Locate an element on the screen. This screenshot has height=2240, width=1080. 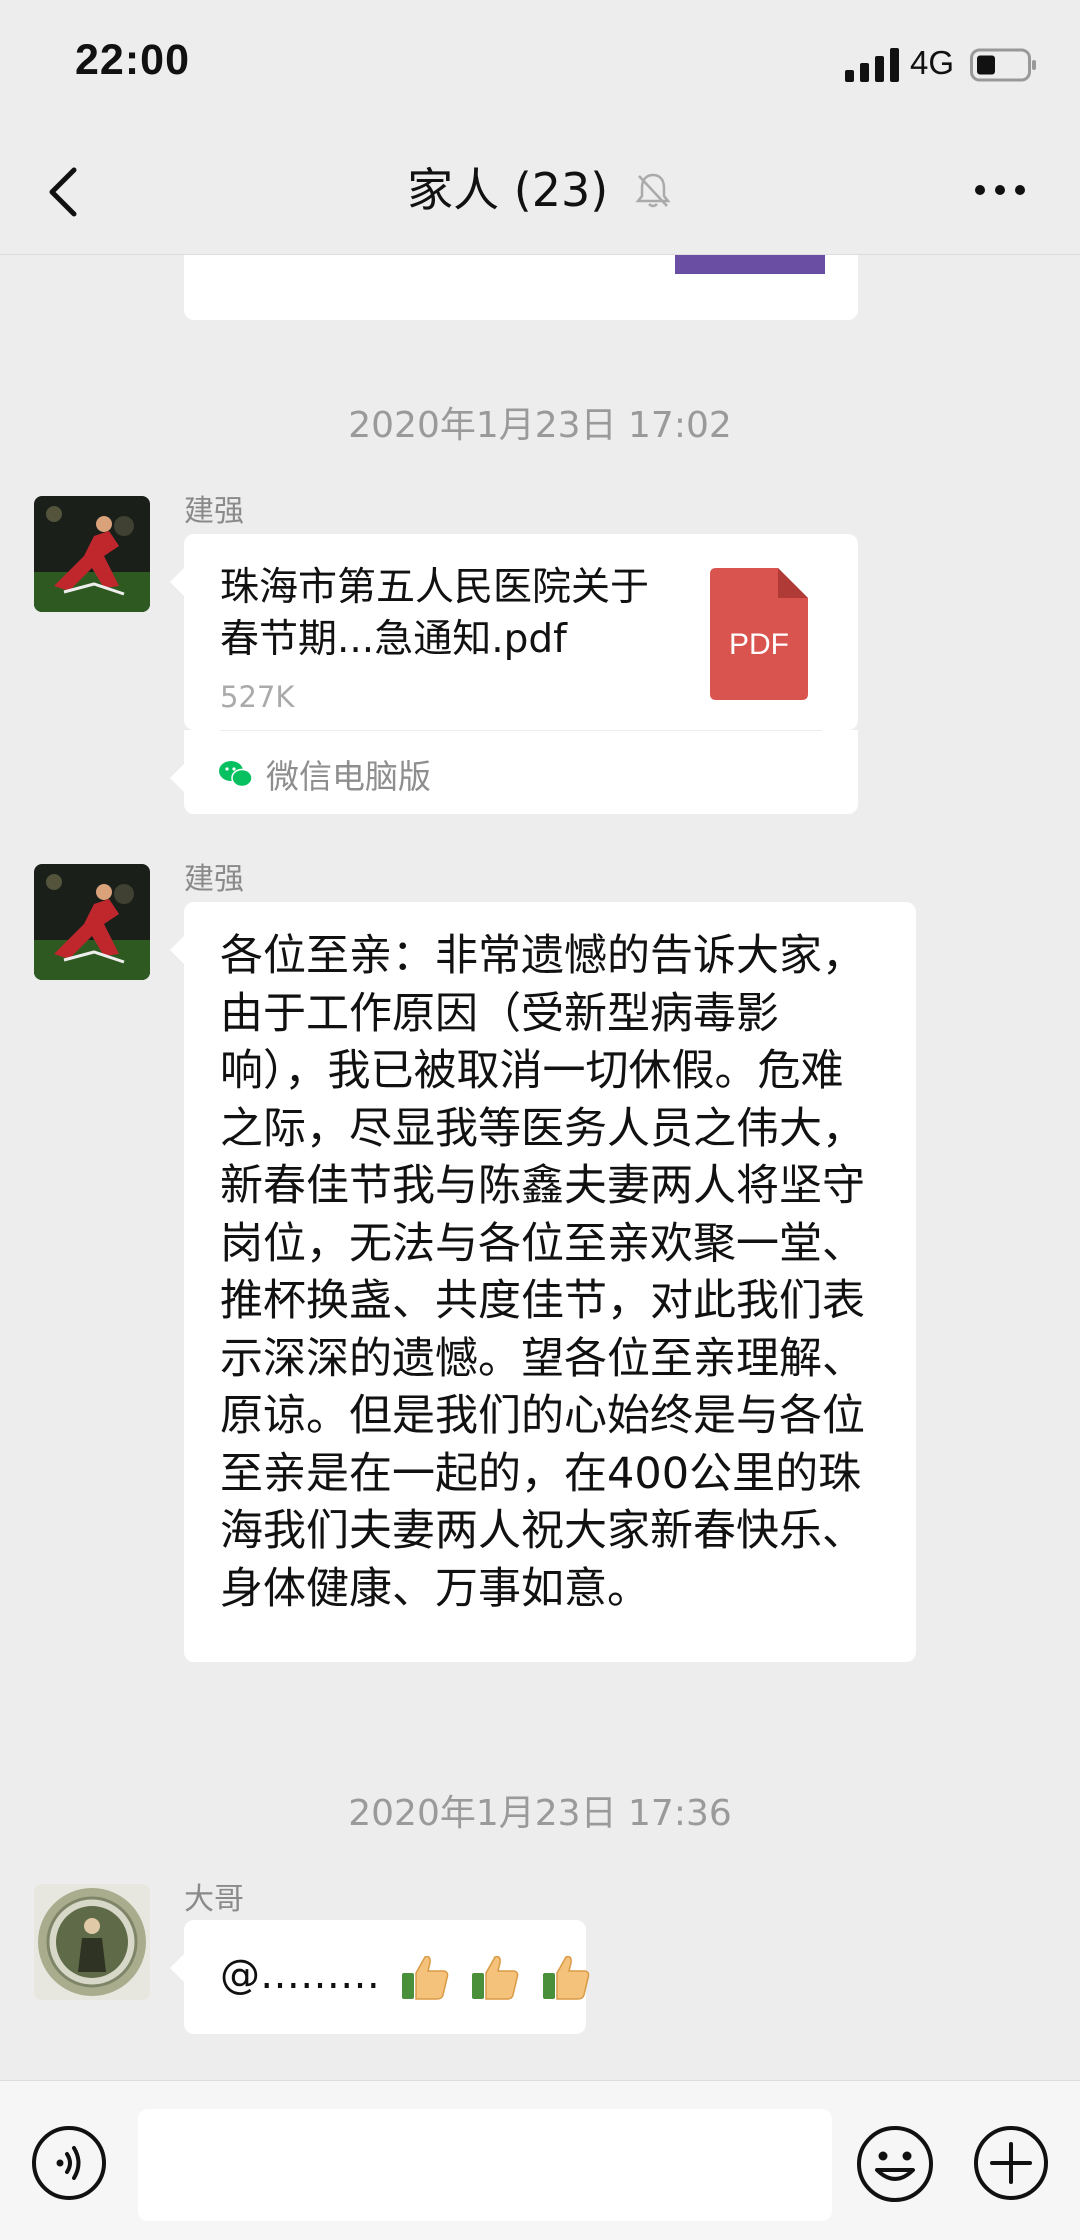
plus-icon is located at coordinates (1011, 2163).